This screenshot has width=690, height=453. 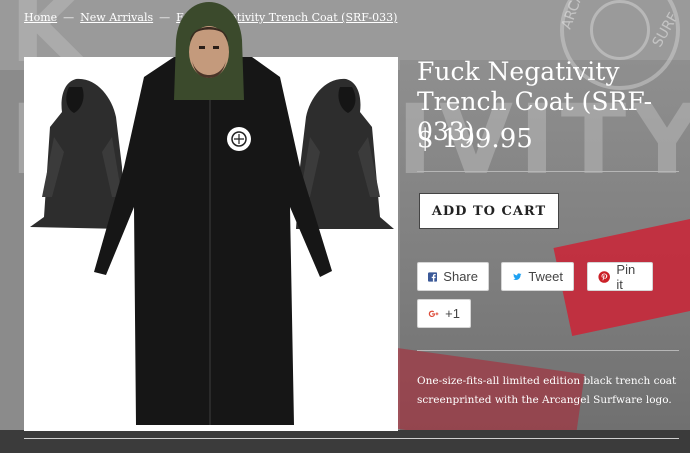 I want to click on svg-text: SURF, so click(x=666, y=30).